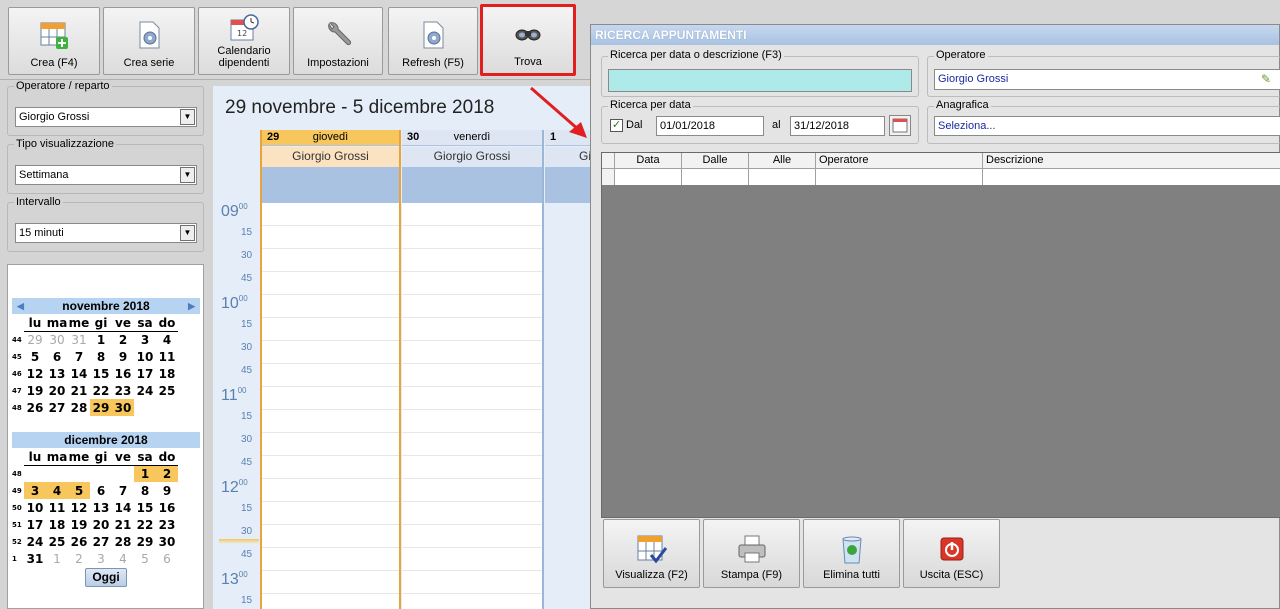 The width and height of the screenshot is (1280, 609). Describe the element at coordinates (900, 125) in the screenshot. I see `calendar-picker-button` at that location.